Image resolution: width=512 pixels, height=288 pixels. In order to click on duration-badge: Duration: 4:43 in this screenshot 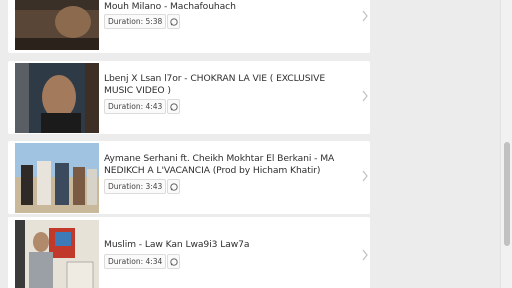, I will do `click(135, 106)`.